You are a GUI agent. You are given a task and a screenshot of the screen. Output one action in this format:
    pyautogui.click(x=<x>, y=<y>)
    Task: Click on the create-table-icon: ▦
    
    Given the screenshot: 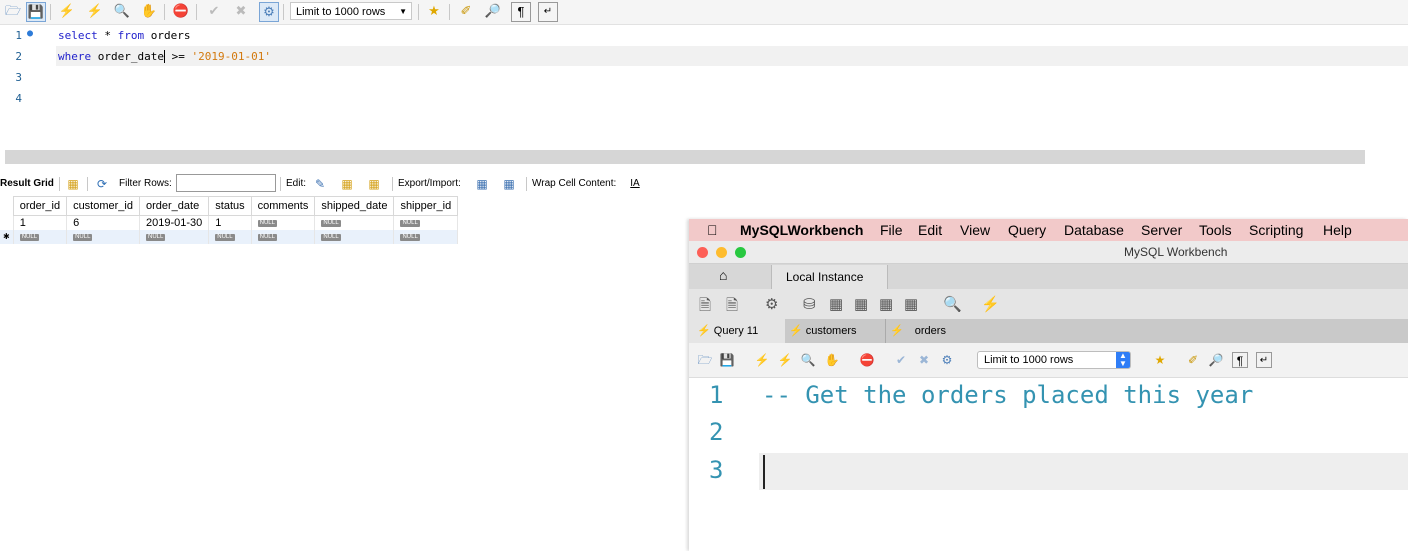 What is the action you would take?
    pyautogui.click(x=836, y=304)
    